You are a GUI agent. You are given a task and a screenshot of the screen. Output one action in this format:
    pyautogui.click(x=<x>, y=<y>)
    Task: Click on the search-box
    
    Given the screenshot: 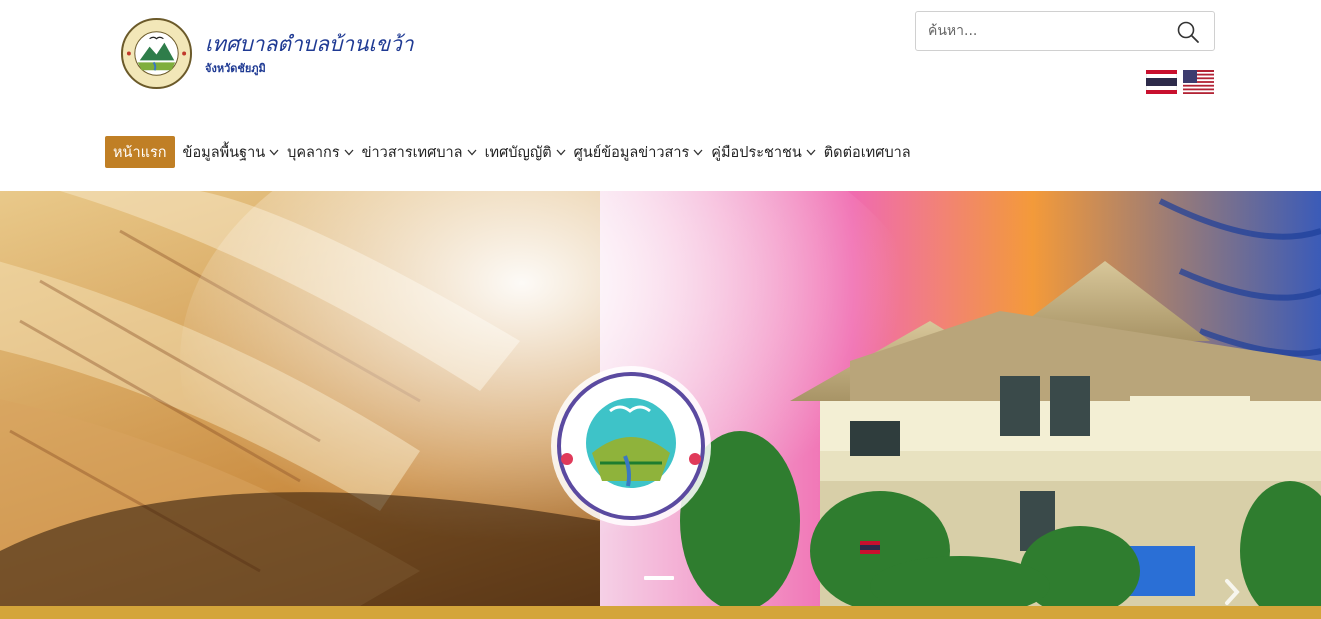 What is the action you would take?
    pyautogui.click(x=1065, y=31)
    